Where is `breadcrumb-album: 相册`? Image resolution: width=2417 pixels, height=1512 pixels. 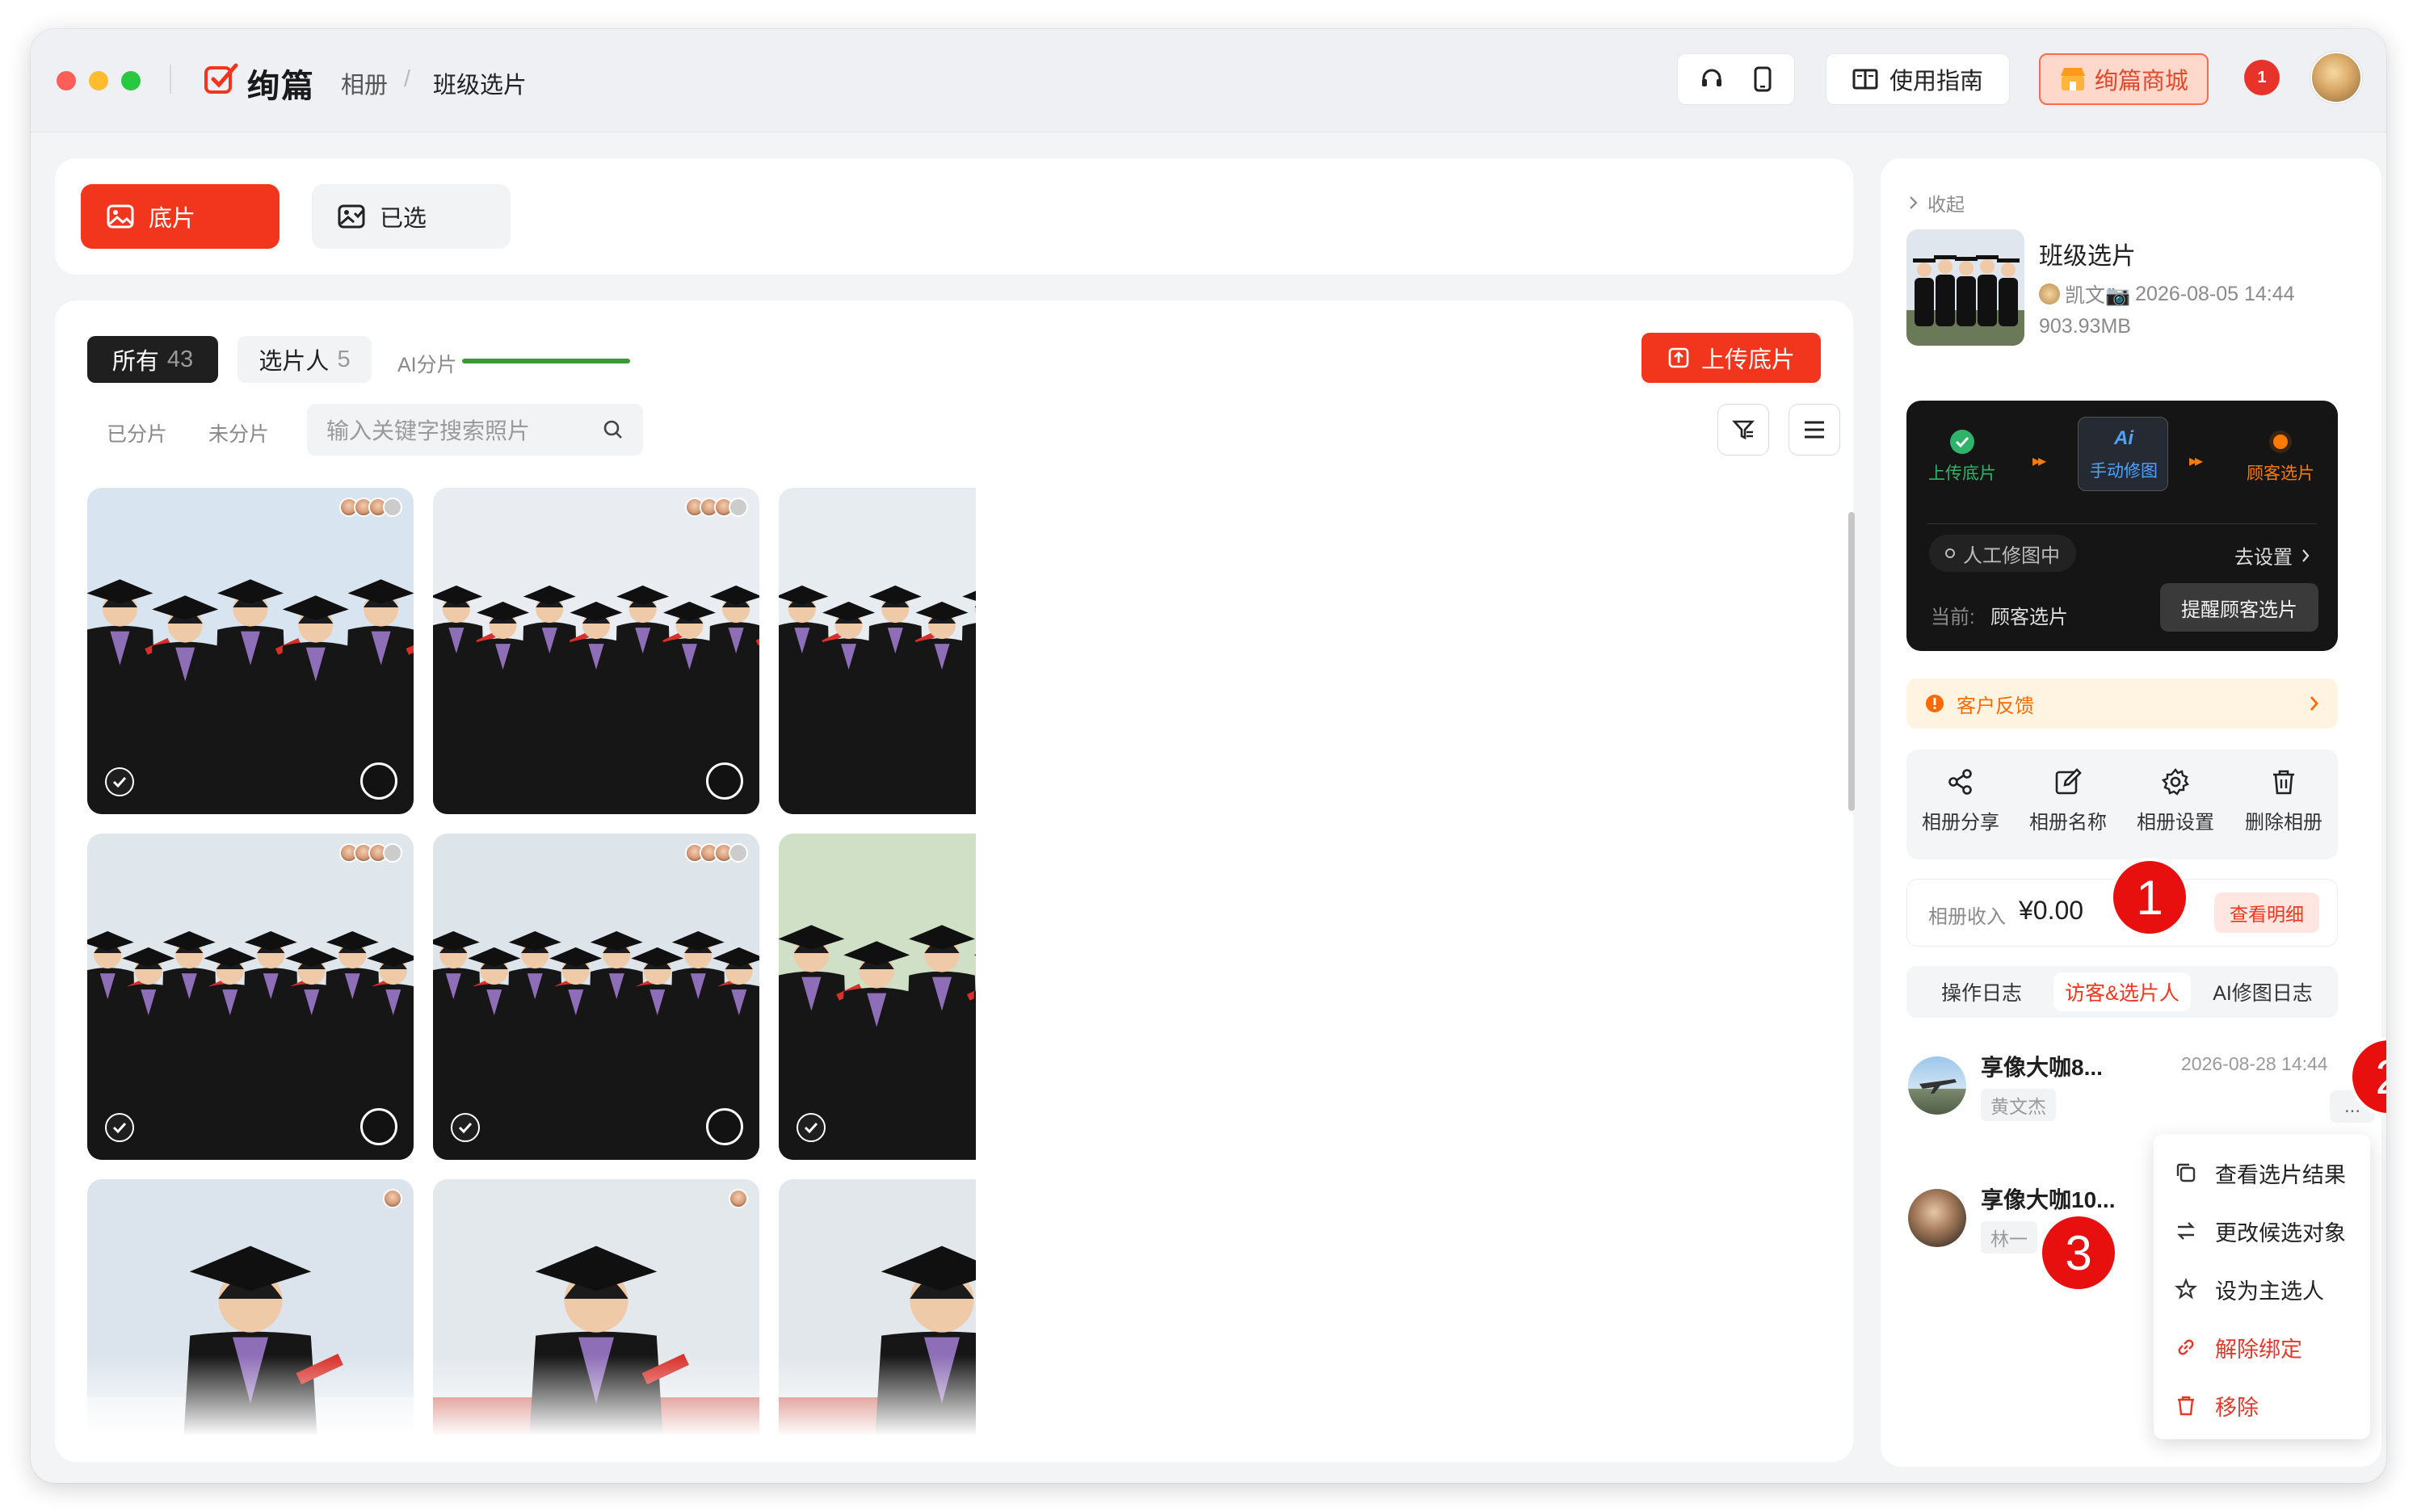 breadcrumb-album: 相册 is located at coordinates (365, 83).